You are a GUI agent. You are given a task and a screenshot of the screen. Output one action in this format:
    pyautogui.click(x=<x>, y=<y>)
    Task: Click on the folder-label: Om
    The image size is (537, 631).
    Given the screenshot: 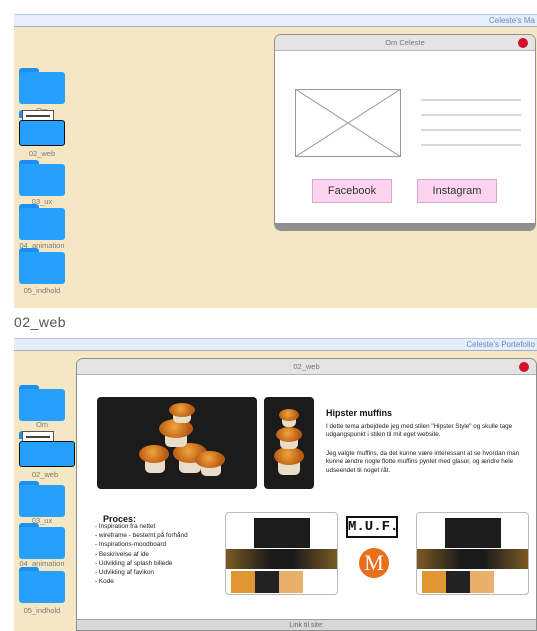 What is the action you would take?
    pyautogui.click(x=42, y=424)
    